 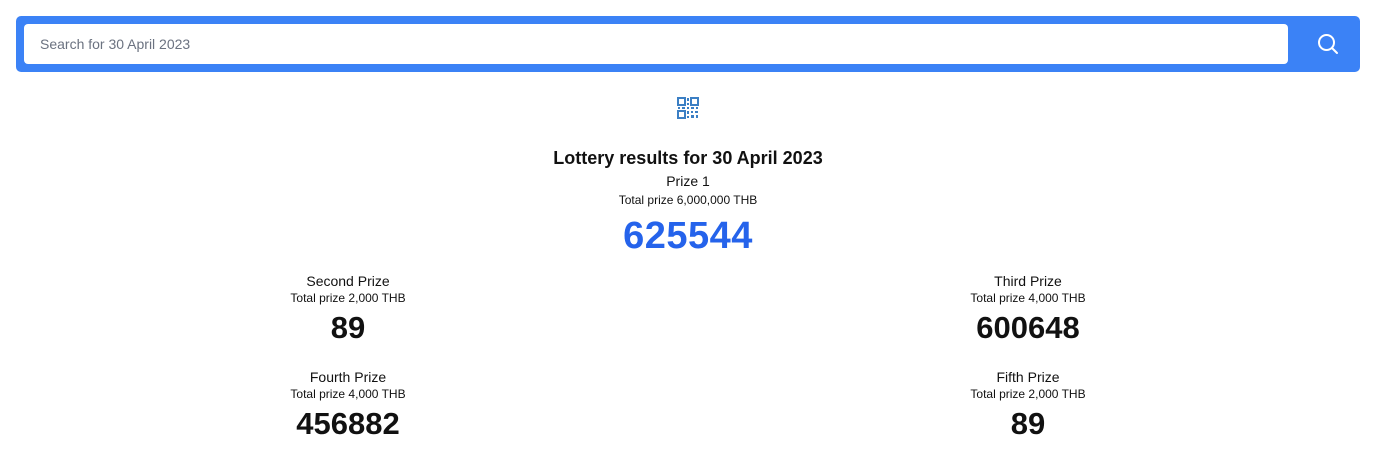 What do you see at coordinates (348, 423) in the screenshot?
I see `prize-number: 456882` at bounding box center [348, 423].